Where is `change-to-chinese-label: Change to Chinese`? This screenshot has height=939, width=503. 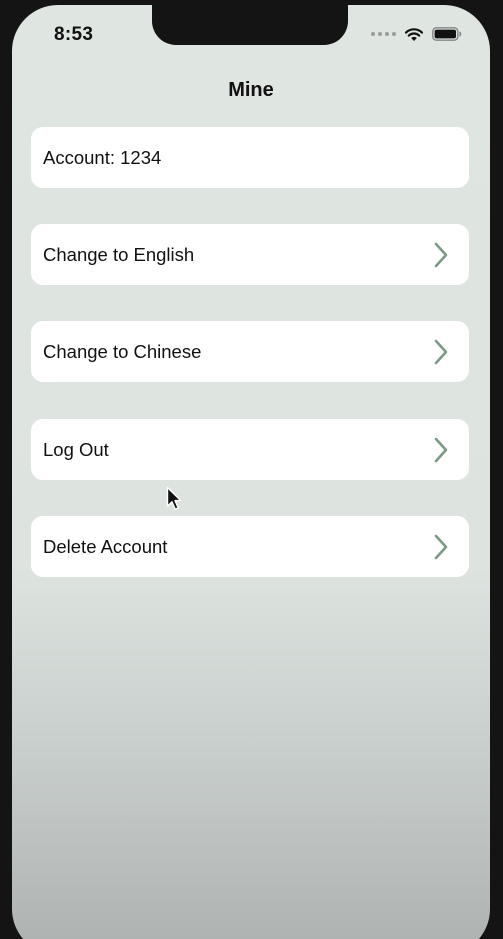
change-to-chinese-label: Change to Chinese is located at coordinates (122, 351).